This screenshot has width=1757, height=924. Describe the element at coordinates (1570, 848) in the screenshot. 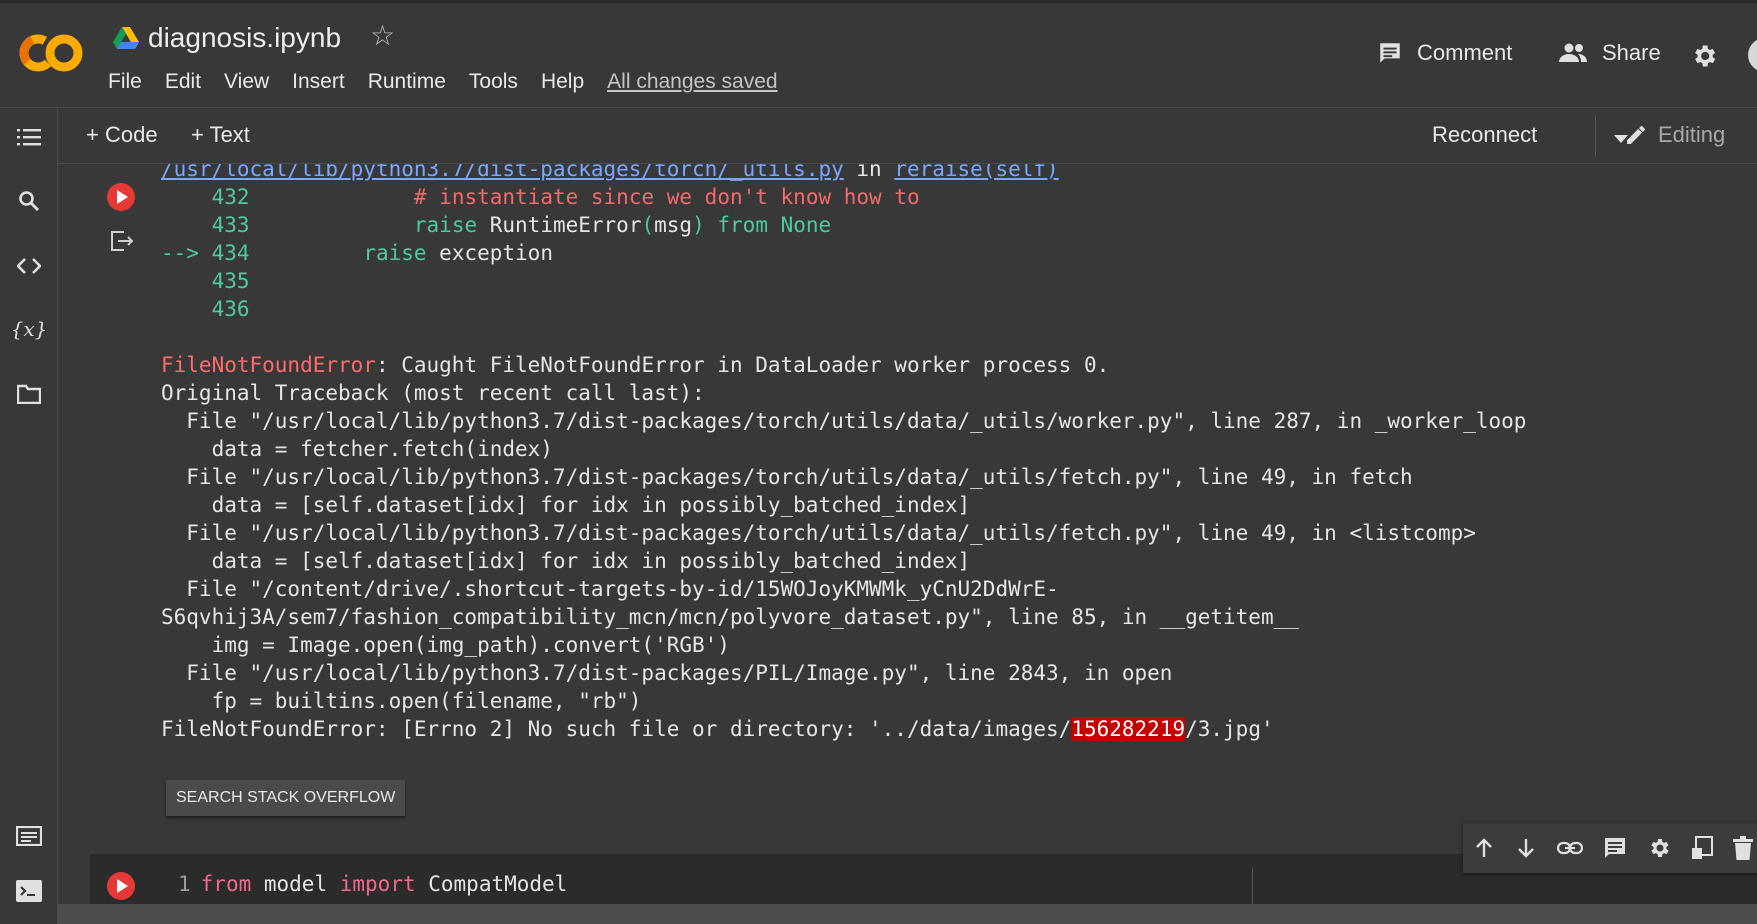

I see `link-icon` at that location.